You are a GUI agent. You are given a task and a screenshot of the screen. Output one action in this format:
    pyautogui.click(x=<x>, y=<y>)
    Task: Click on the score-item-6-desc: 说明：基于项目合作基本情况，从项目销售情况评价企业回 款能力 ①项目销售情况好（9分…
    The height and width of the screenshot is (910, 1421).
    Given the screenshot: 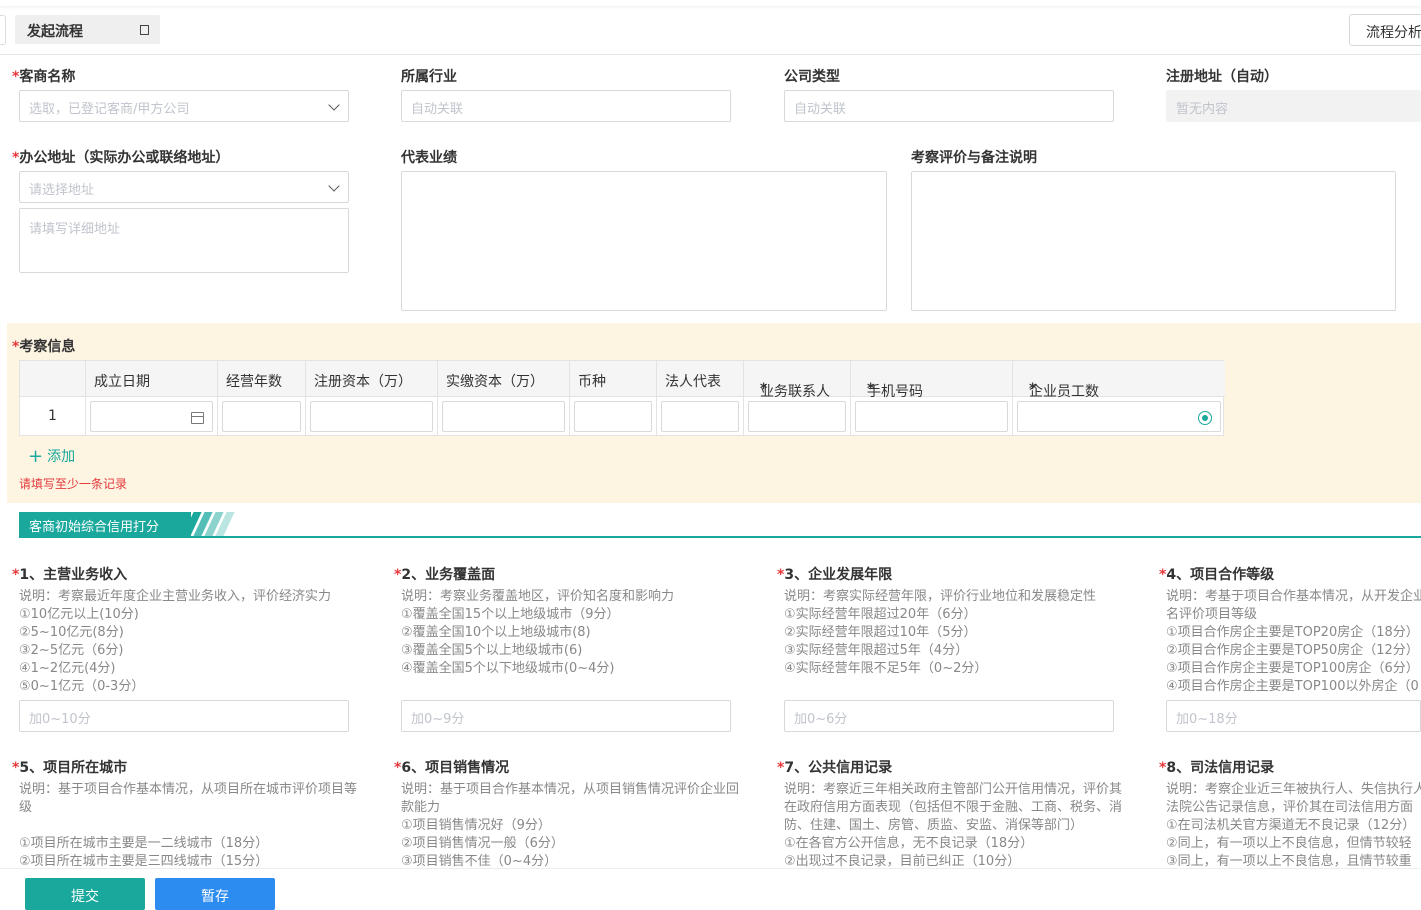 What is the action you would take?
    pyautogui.click(x=570, y=825)
    